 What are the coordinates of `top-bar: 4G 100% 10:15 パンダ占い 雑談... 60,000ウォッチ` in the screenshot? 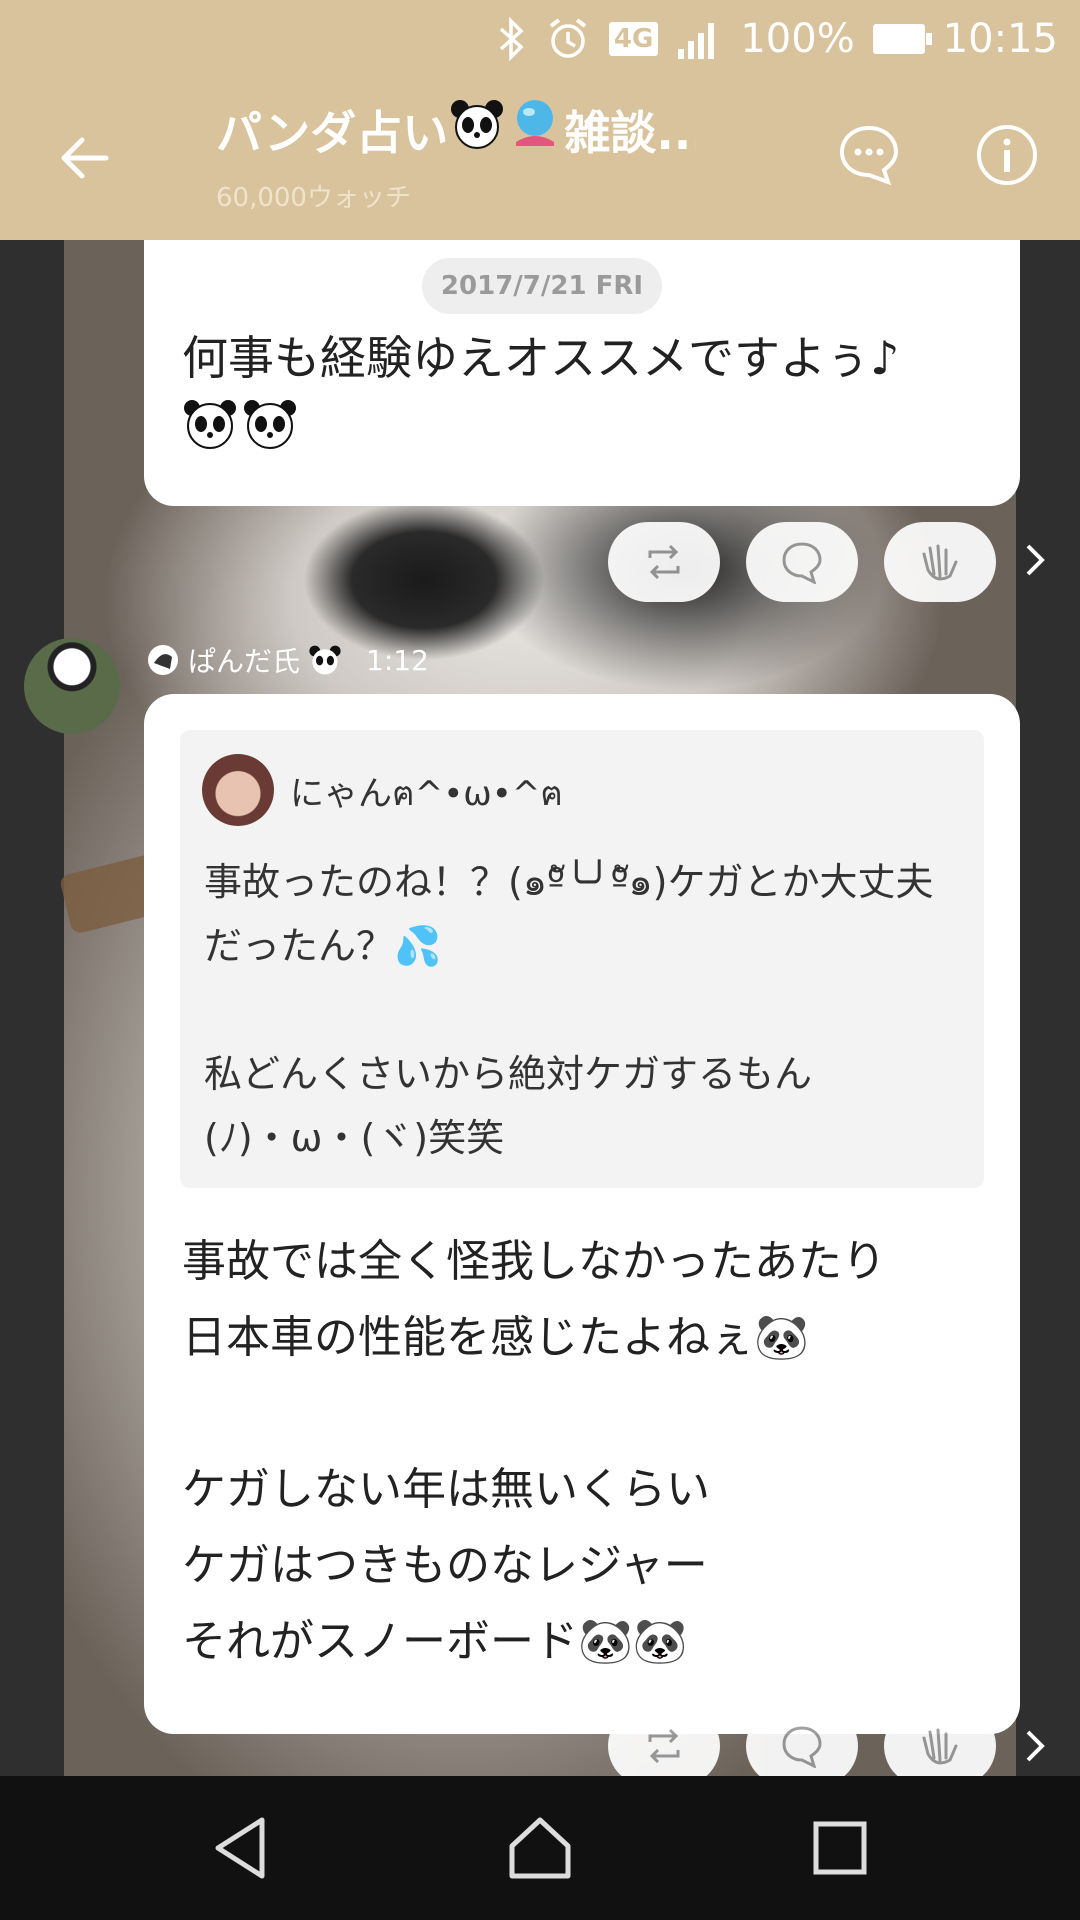 It's located at (540, 120).